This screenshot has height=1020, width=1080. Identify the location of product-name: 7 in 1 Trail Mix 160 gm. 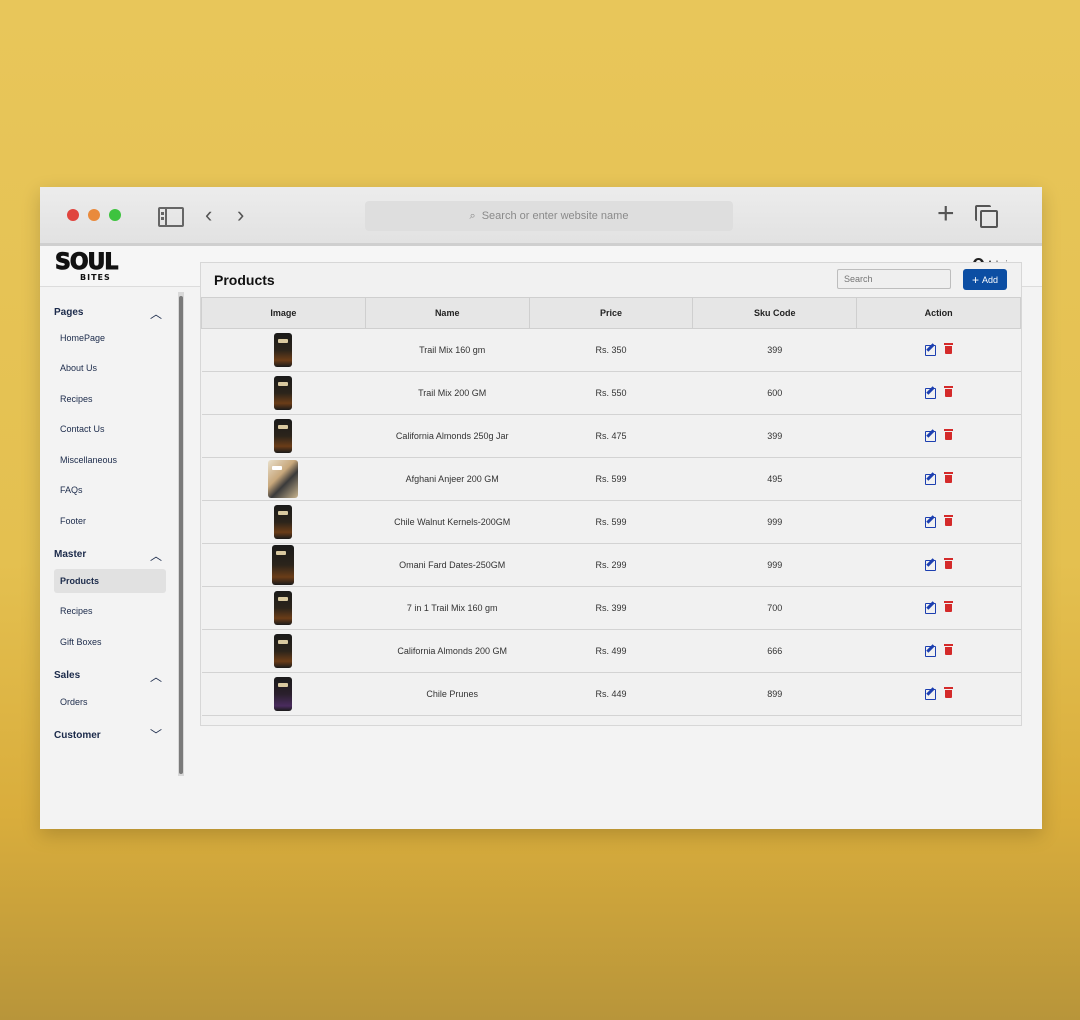
(447, 608).